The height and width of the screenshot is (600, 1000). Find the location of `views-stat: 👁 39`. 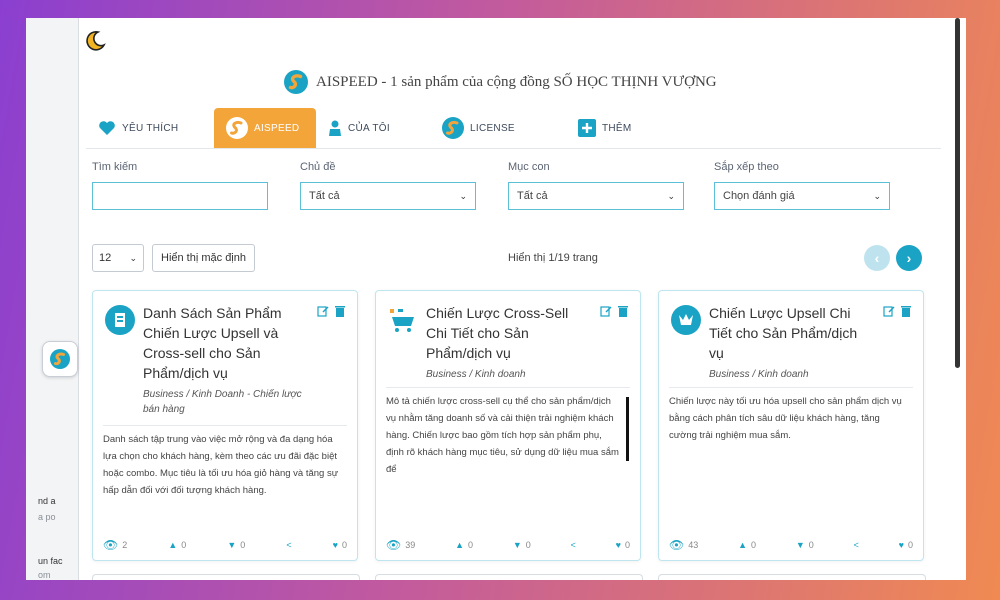

views-stat: 👁 39 is located at coordinates (400, 545).